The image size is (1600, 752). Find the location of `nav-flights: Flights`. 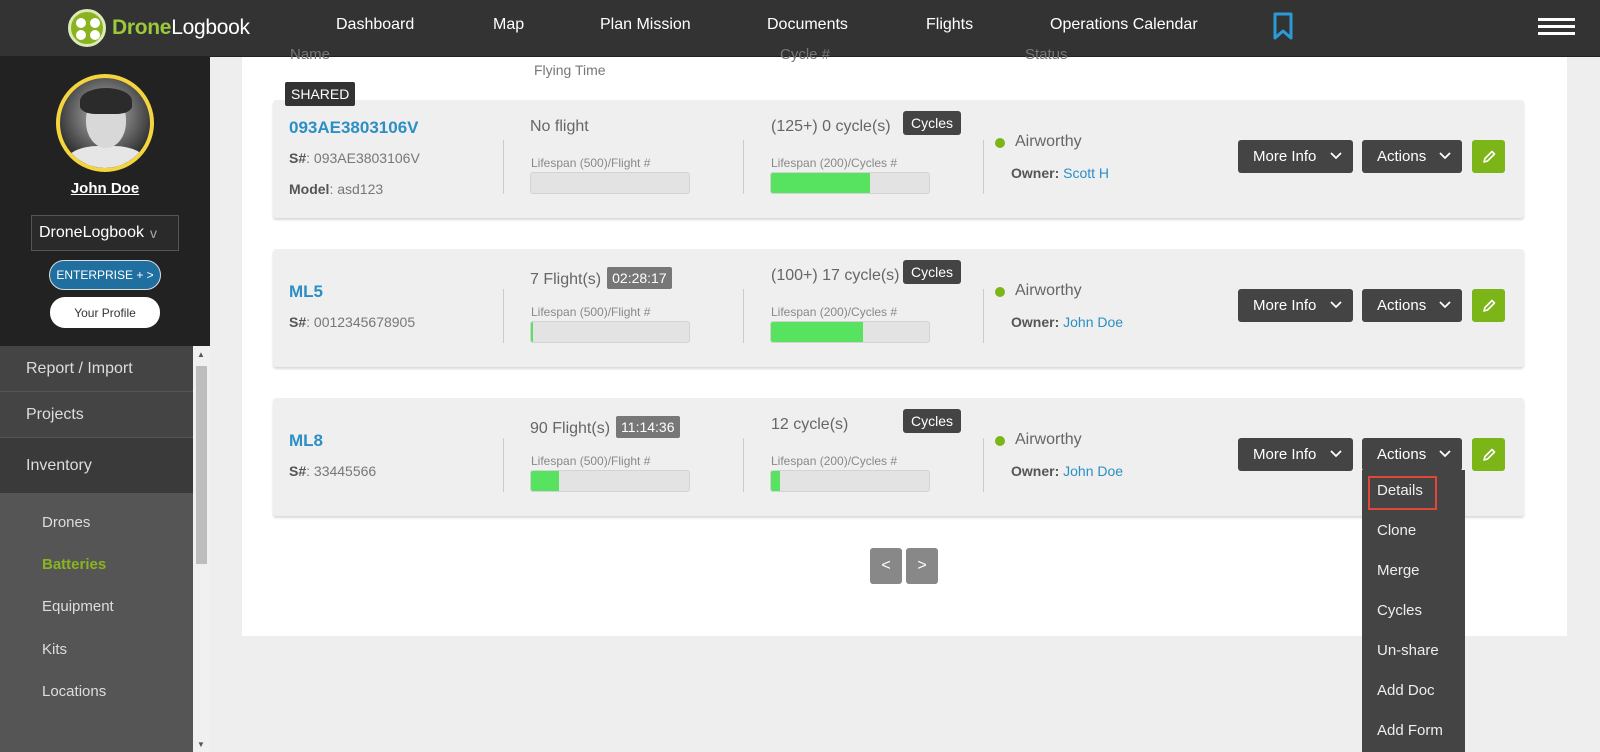

nav-flights: Flights is located at coordinates (949, 25).